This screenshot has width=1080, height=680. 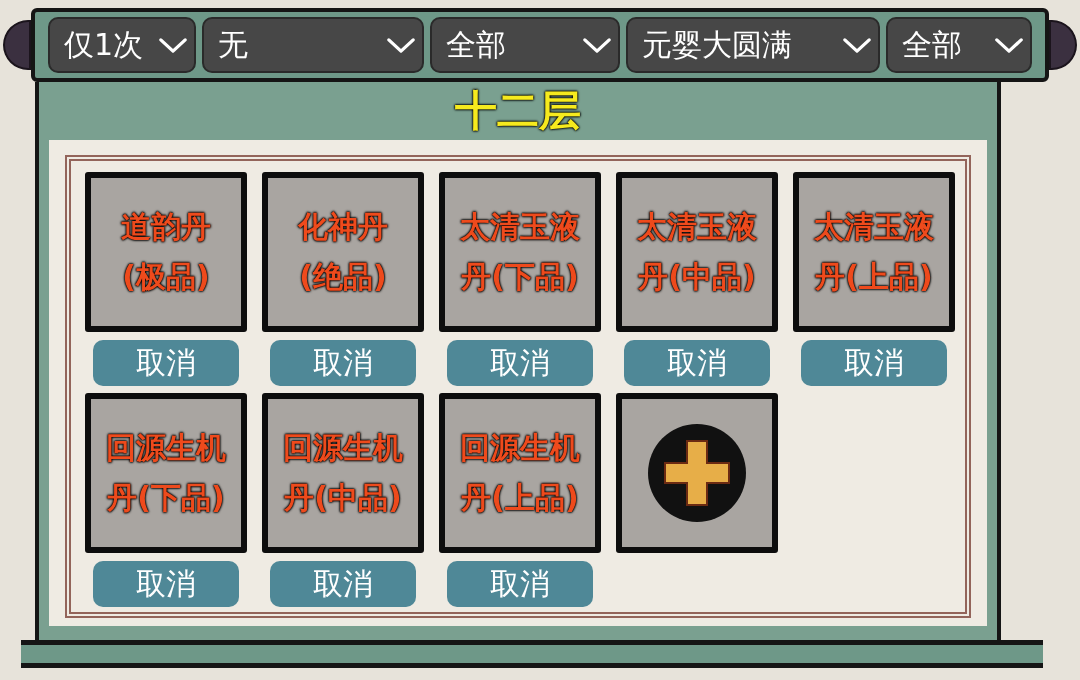 What do you see at coordinates (342, 252) in the screenshot?
I see `item-name: 化神丹(绝品)` at bounding box center [342, 252].